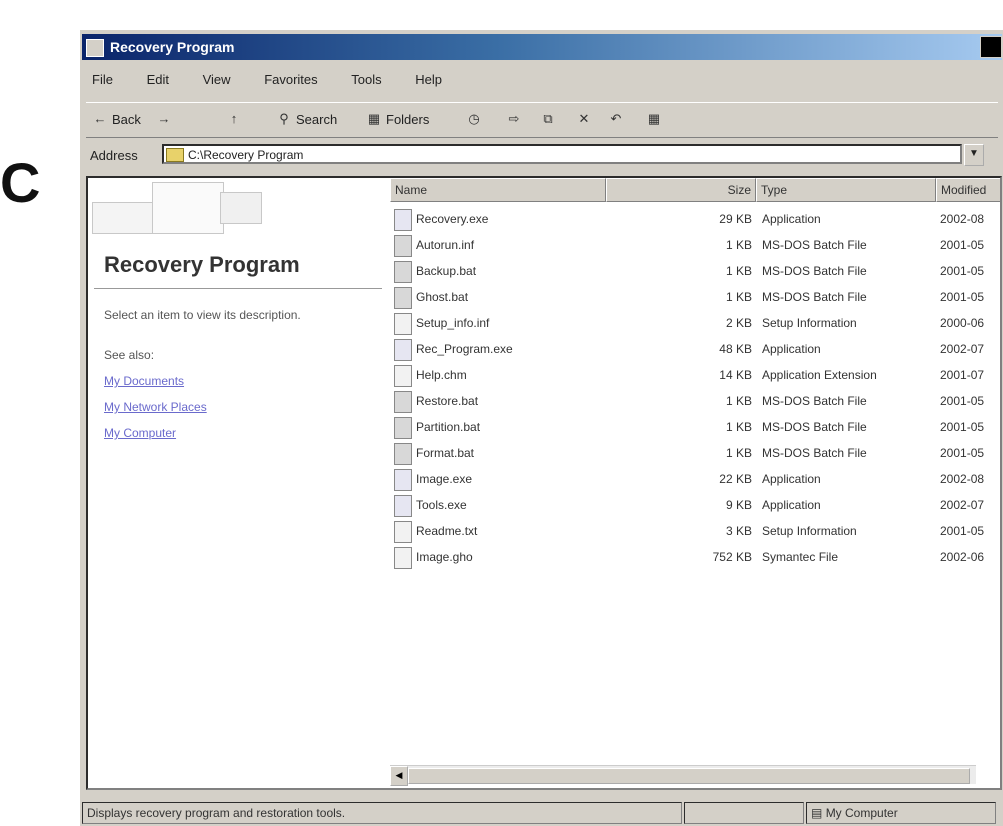 The height and width of the screenshot is (826, 1003). What do you see at coordinates (447, 401) in the screenshot?
I see `file-name: Restore.bat` at bounding box center [447, 401].